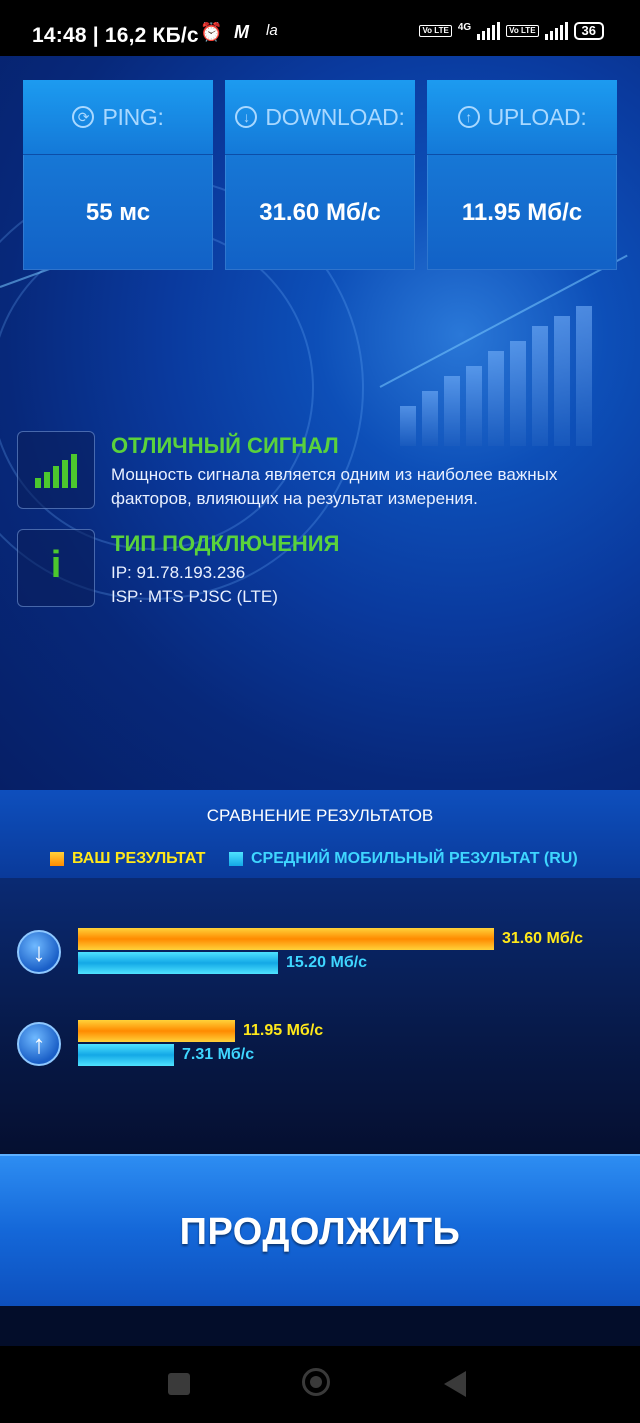 The height and width of the screenshot is (1423, 640). What do you see at coordinates (335, 116) in the screenshot?
I see `download-label: DOWNLOAD:` at bounding box center [335, 116].